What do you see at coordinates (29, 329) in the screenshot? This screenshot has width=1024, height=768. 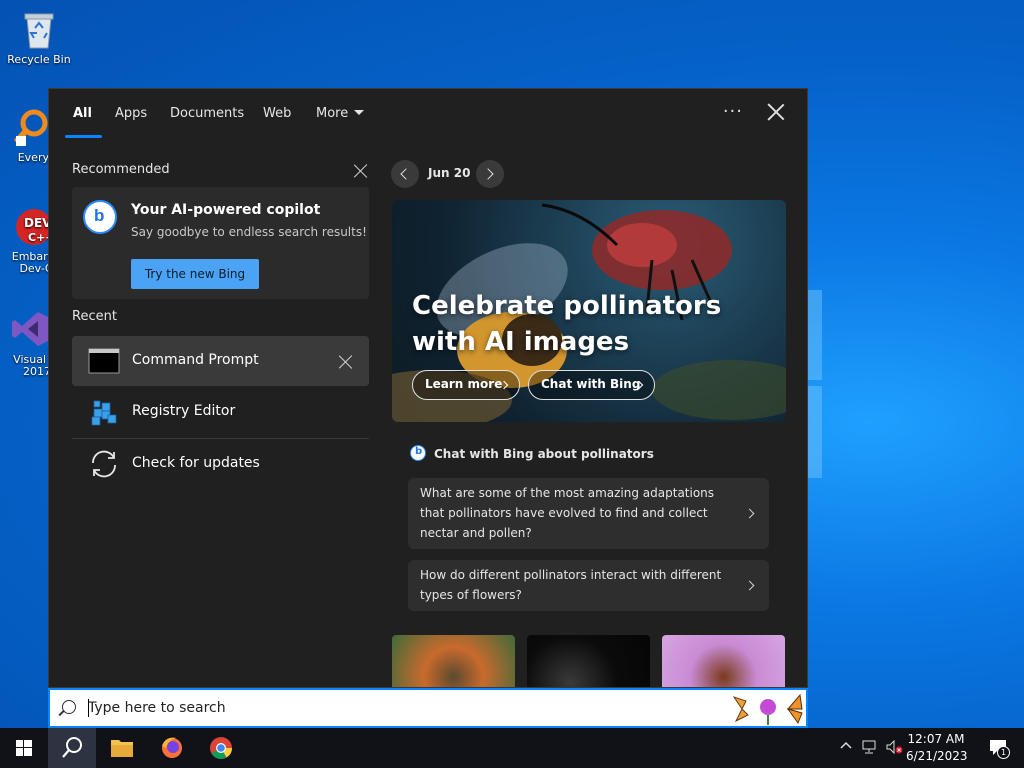 I see `visual-studio-icon` at bounding box center [29, 329].